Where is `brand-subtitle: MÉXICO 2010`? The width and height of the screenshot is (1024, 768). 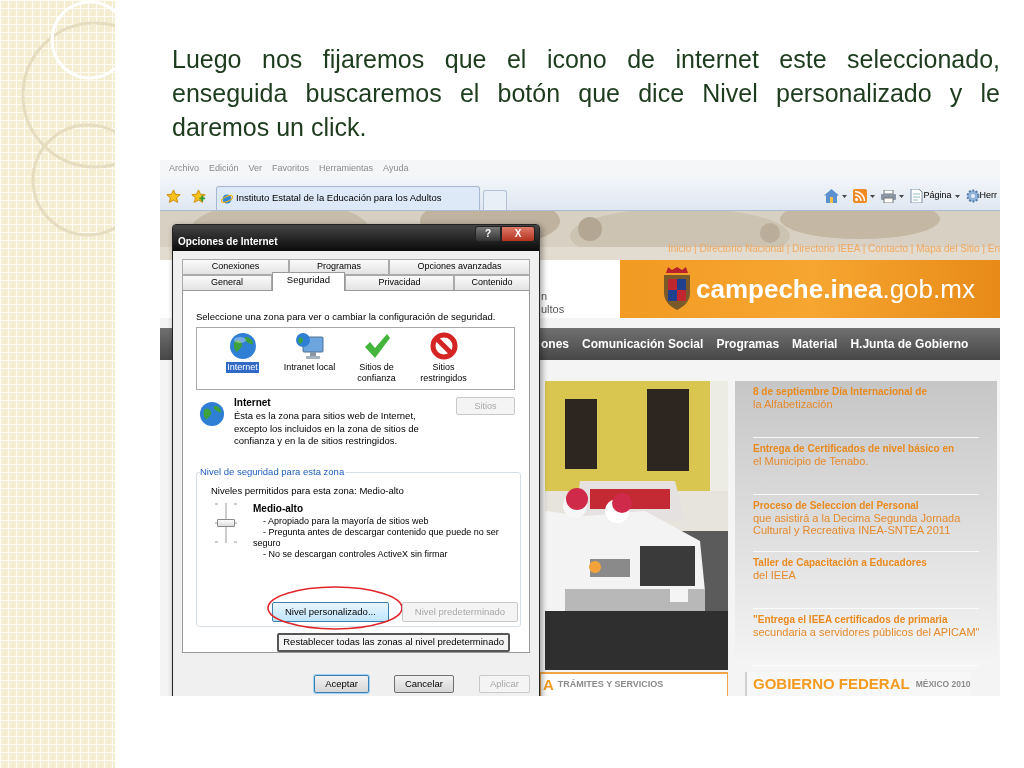 brand-subtitle: MÉXICO 2010 is located at coordinates (943, 684).